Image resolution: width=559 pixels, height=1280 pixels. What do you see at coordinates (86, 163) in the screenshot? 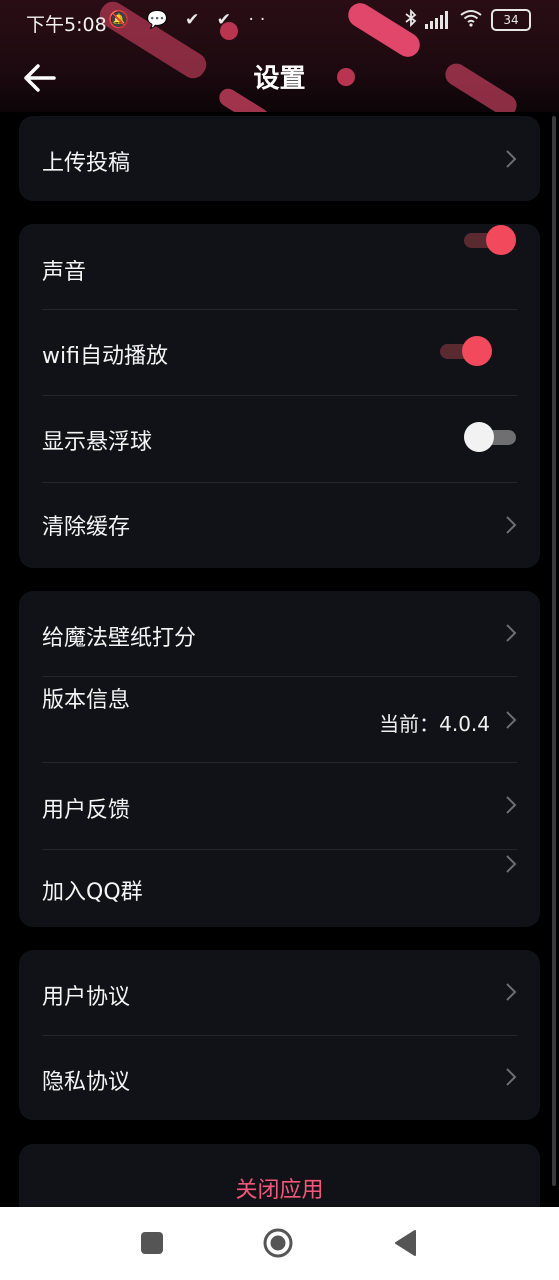
I see `upload-label: 上传投稿` at bounding box center [86, 163].